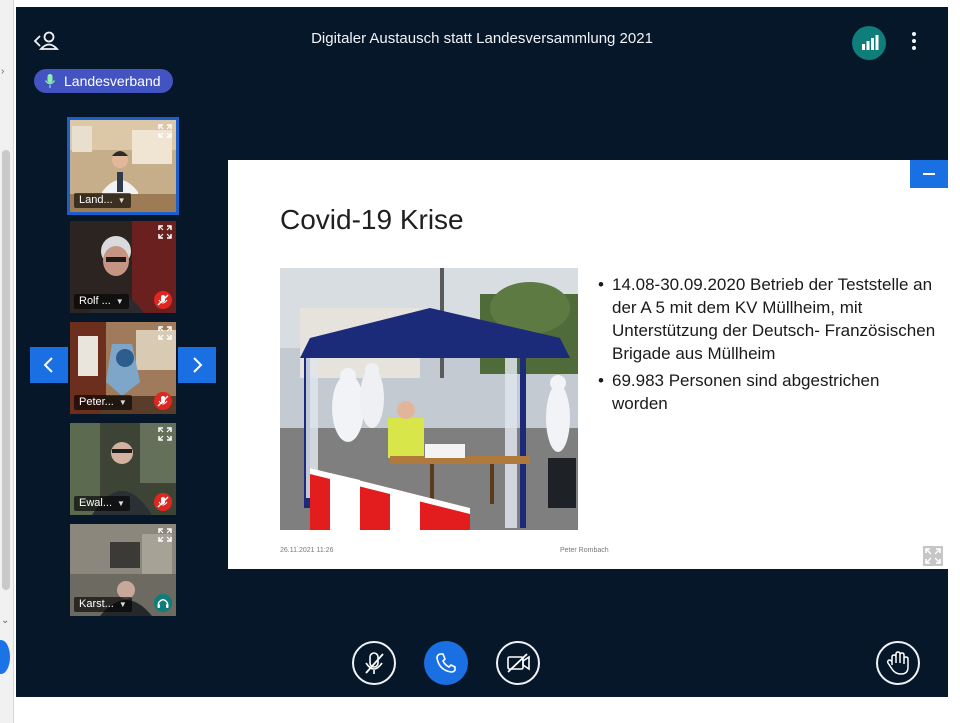  I want to click on camera-off-icon, so click(518, 663).